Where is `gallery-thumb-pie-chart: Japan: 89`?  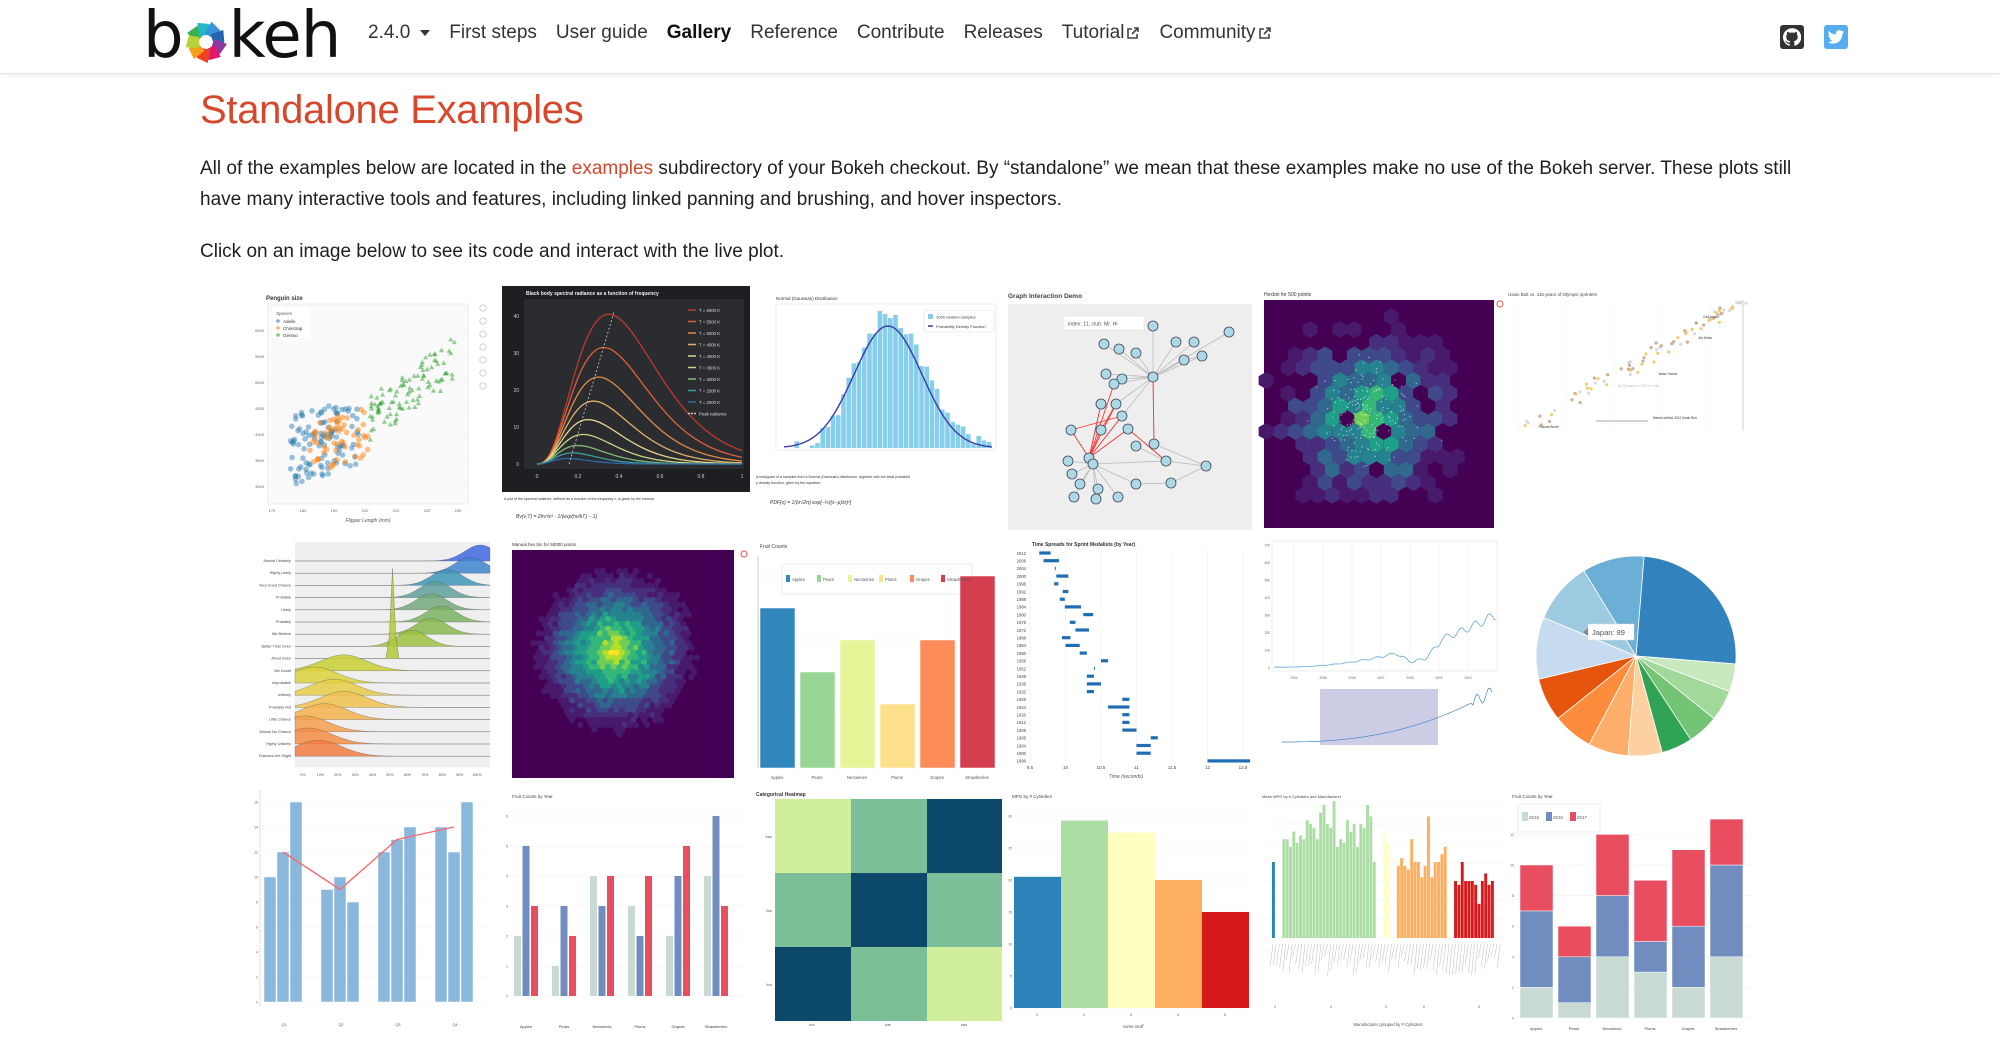
gallery-thumb-pie-chart: Japan: 89 is located at coordinates (1632, 659).